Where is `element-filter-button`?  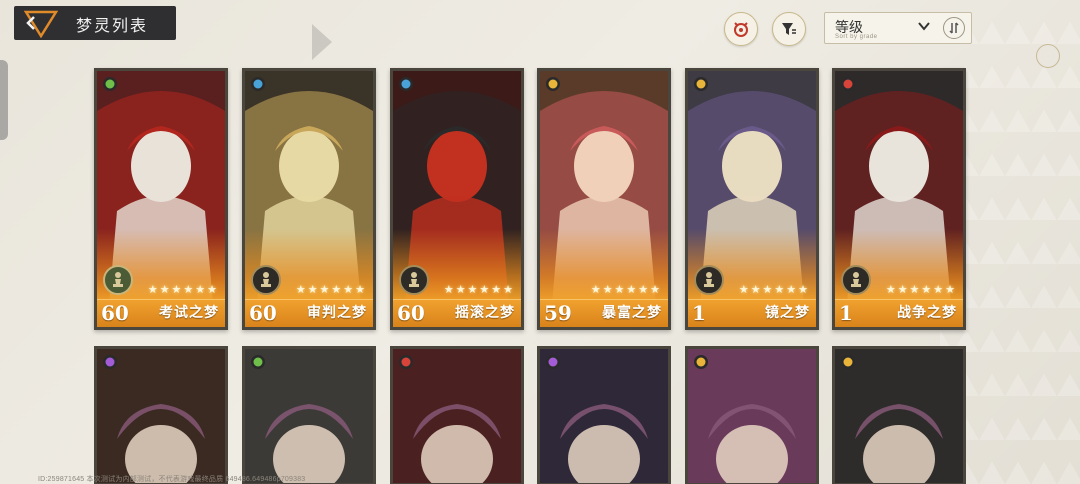 element-filter-button is located at coordinates (741, 29).